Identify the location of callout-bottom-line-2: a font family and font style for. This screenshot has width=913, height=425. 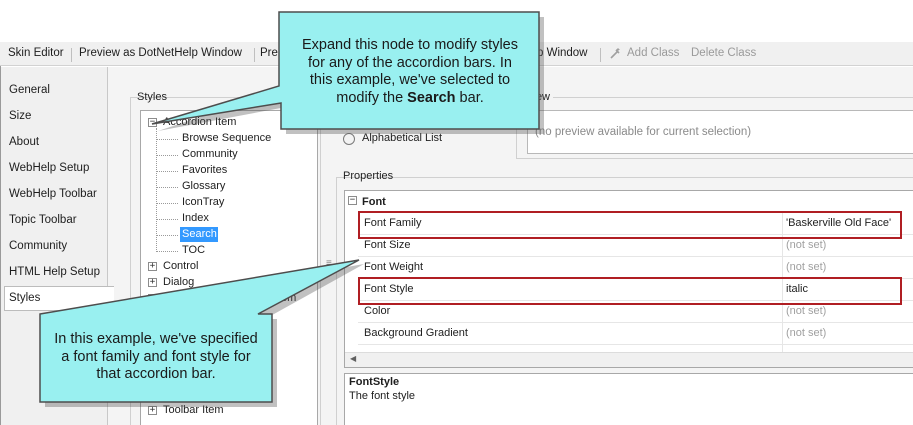
(156, 356).